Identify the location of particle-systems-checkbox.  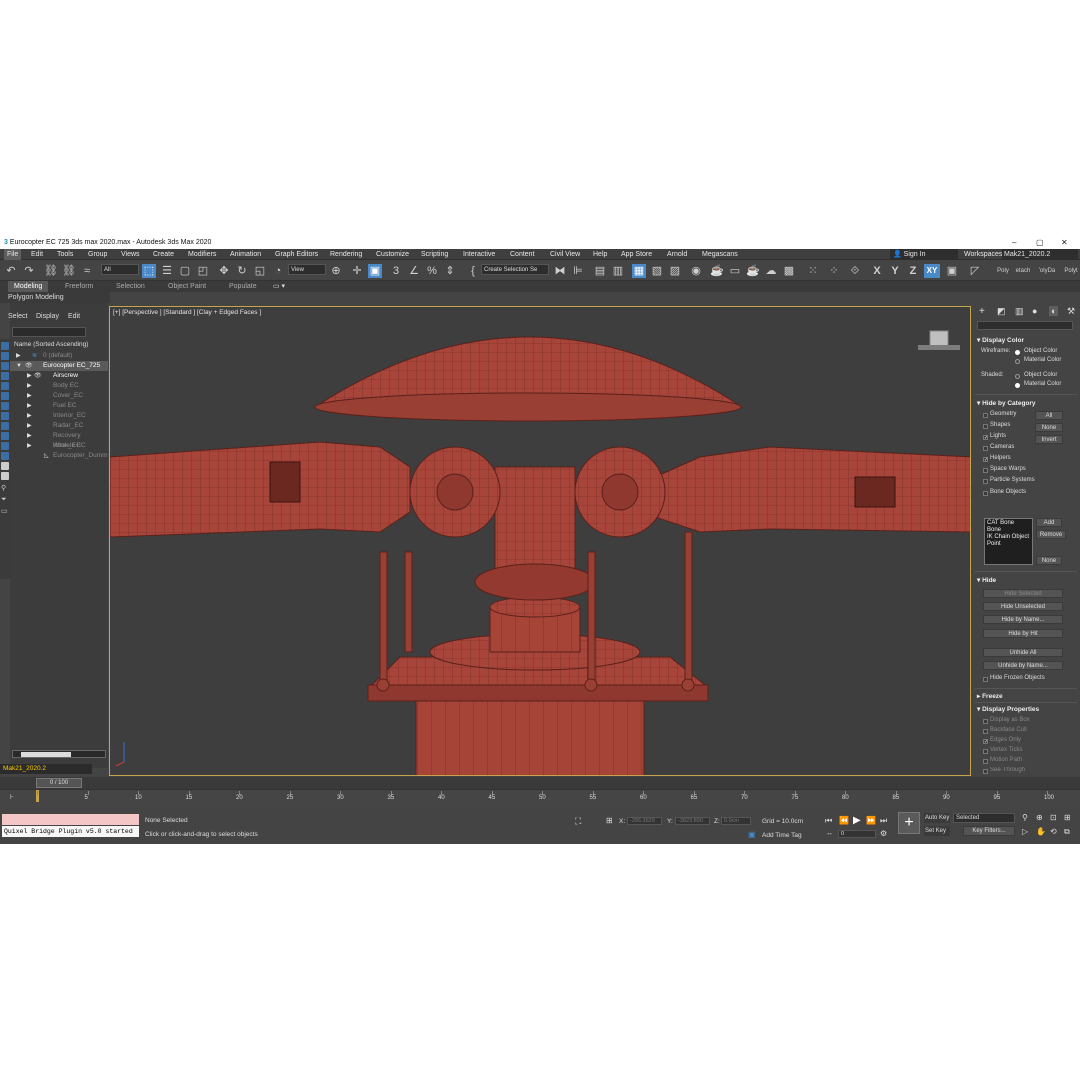
(985, 481).